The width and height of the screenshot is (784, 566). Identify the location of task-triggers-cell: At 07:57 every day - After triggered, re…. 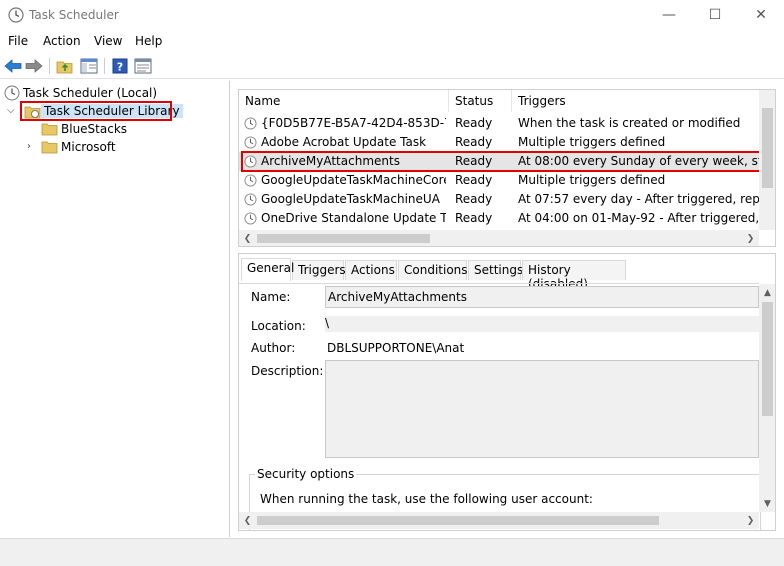
(638, 199).